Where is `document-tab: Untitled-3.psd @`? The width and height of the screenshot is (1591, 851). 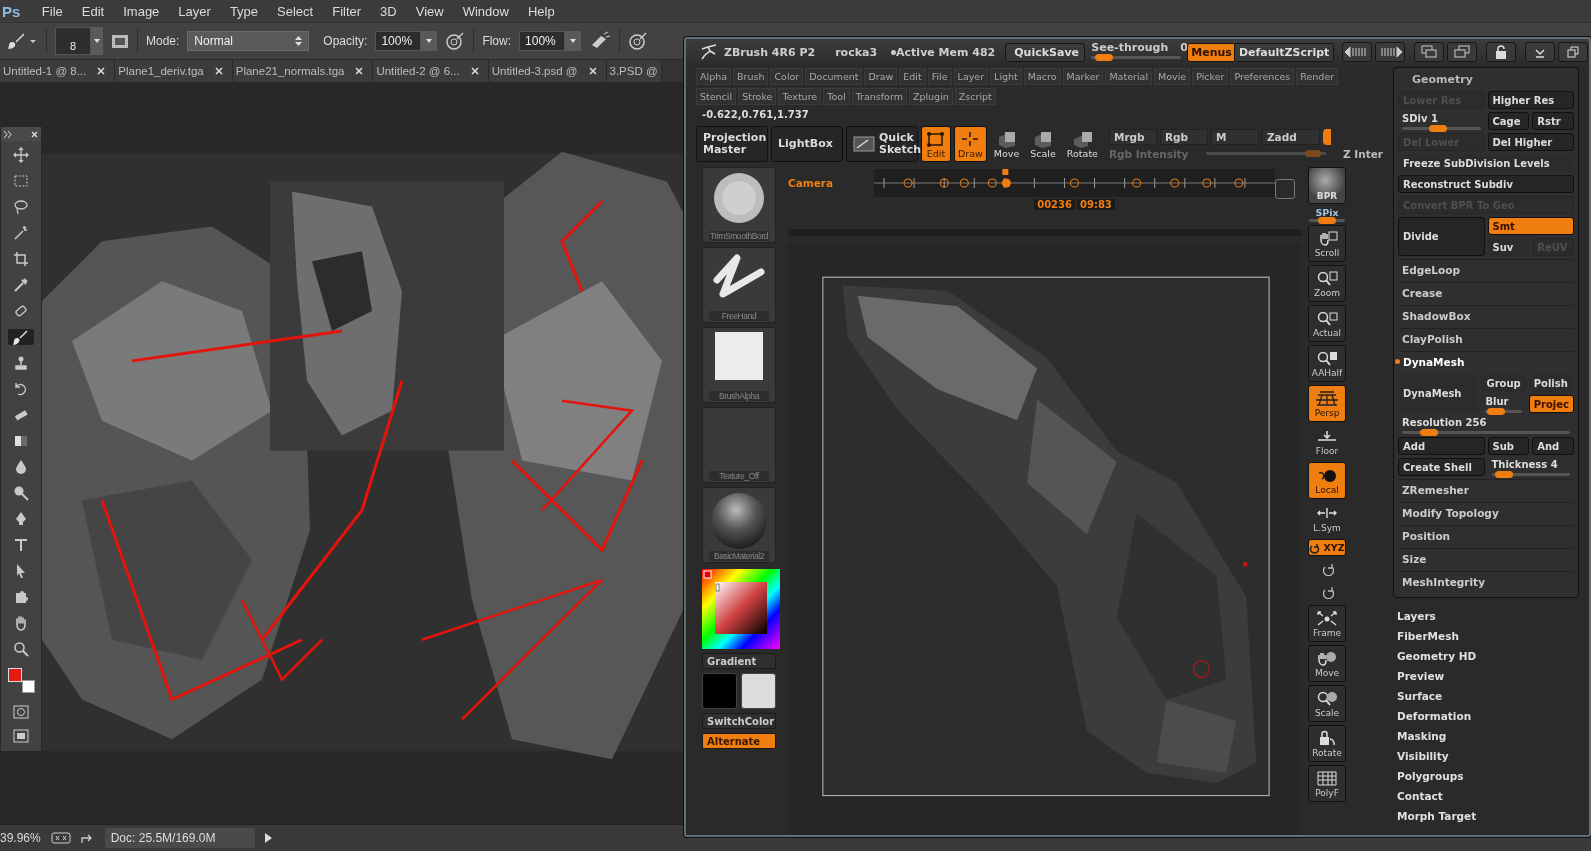 document-tab: Untitled-3.psd @ is located at coordinates (547, 71).